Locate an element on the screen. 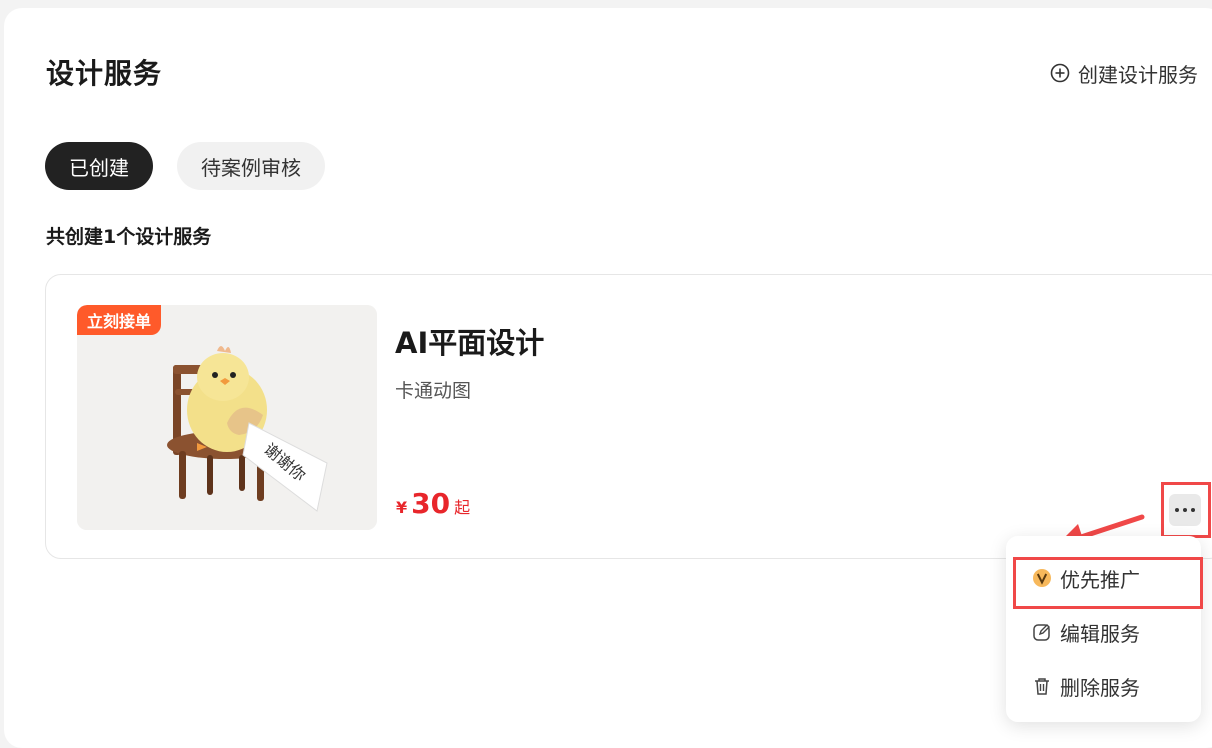 This screenshot has height=748, width=1212. trash-icon is located at coordinates (1042, 686).